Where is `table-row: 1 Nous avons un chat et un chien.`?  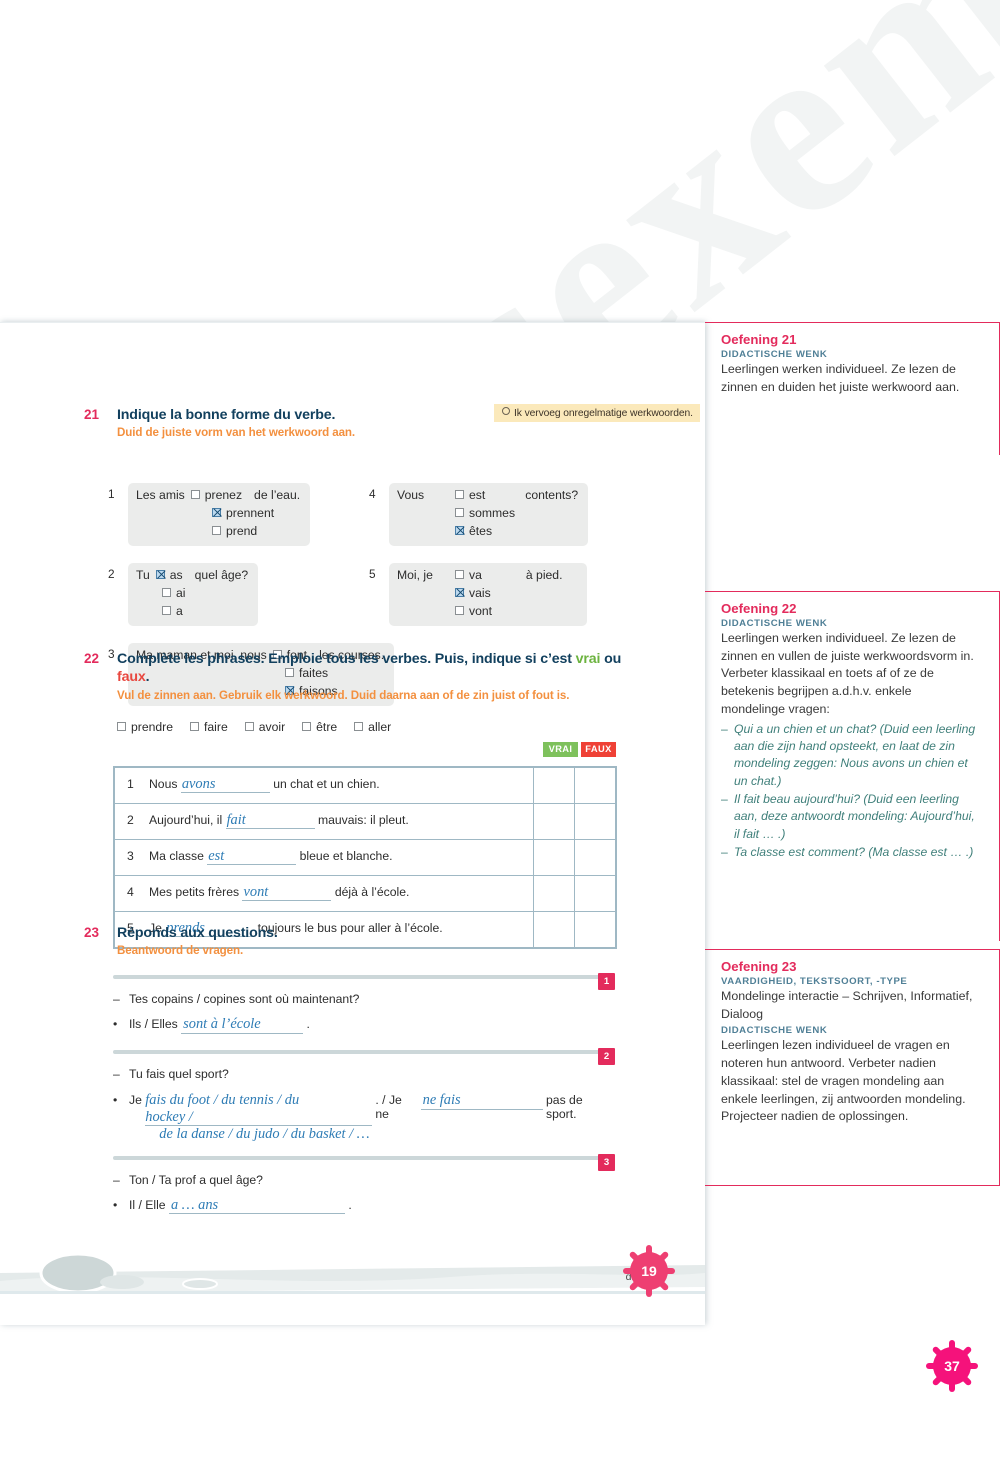 table-row: 1 Nous avons un chat et un chien. is located at coordinates (365, 785).